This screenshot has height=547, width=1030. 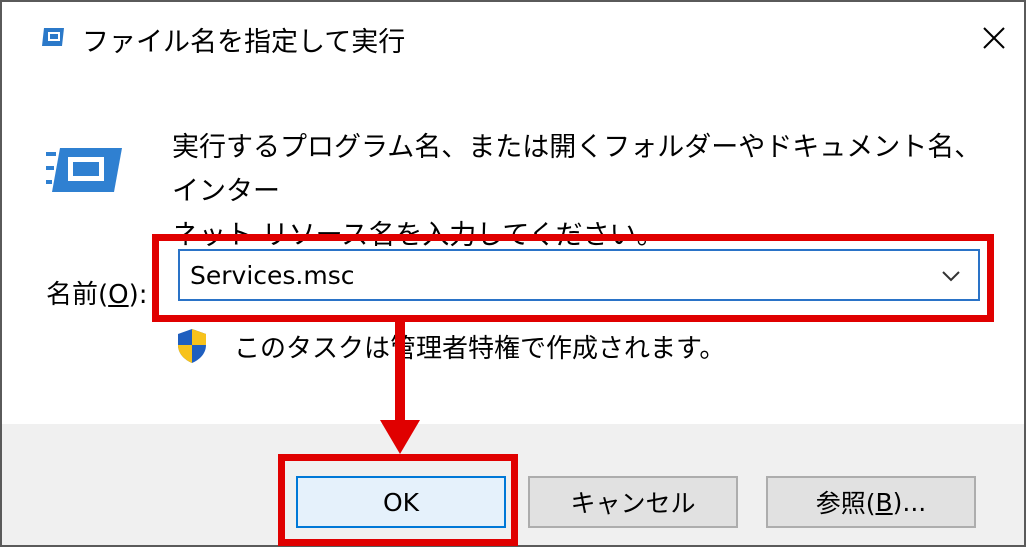 What do you see at coordinates (192, 346) in the screenshot?
I see `uac-shield-icon` at bounding box center [192, 346].